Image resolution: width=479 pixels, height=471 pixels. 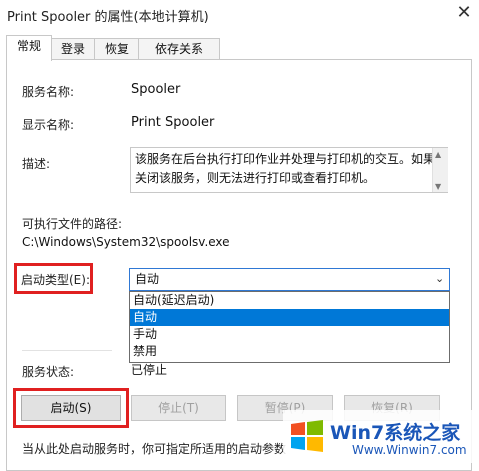 I want to click on tab-logon: 登录, so click(x=73, y=48).